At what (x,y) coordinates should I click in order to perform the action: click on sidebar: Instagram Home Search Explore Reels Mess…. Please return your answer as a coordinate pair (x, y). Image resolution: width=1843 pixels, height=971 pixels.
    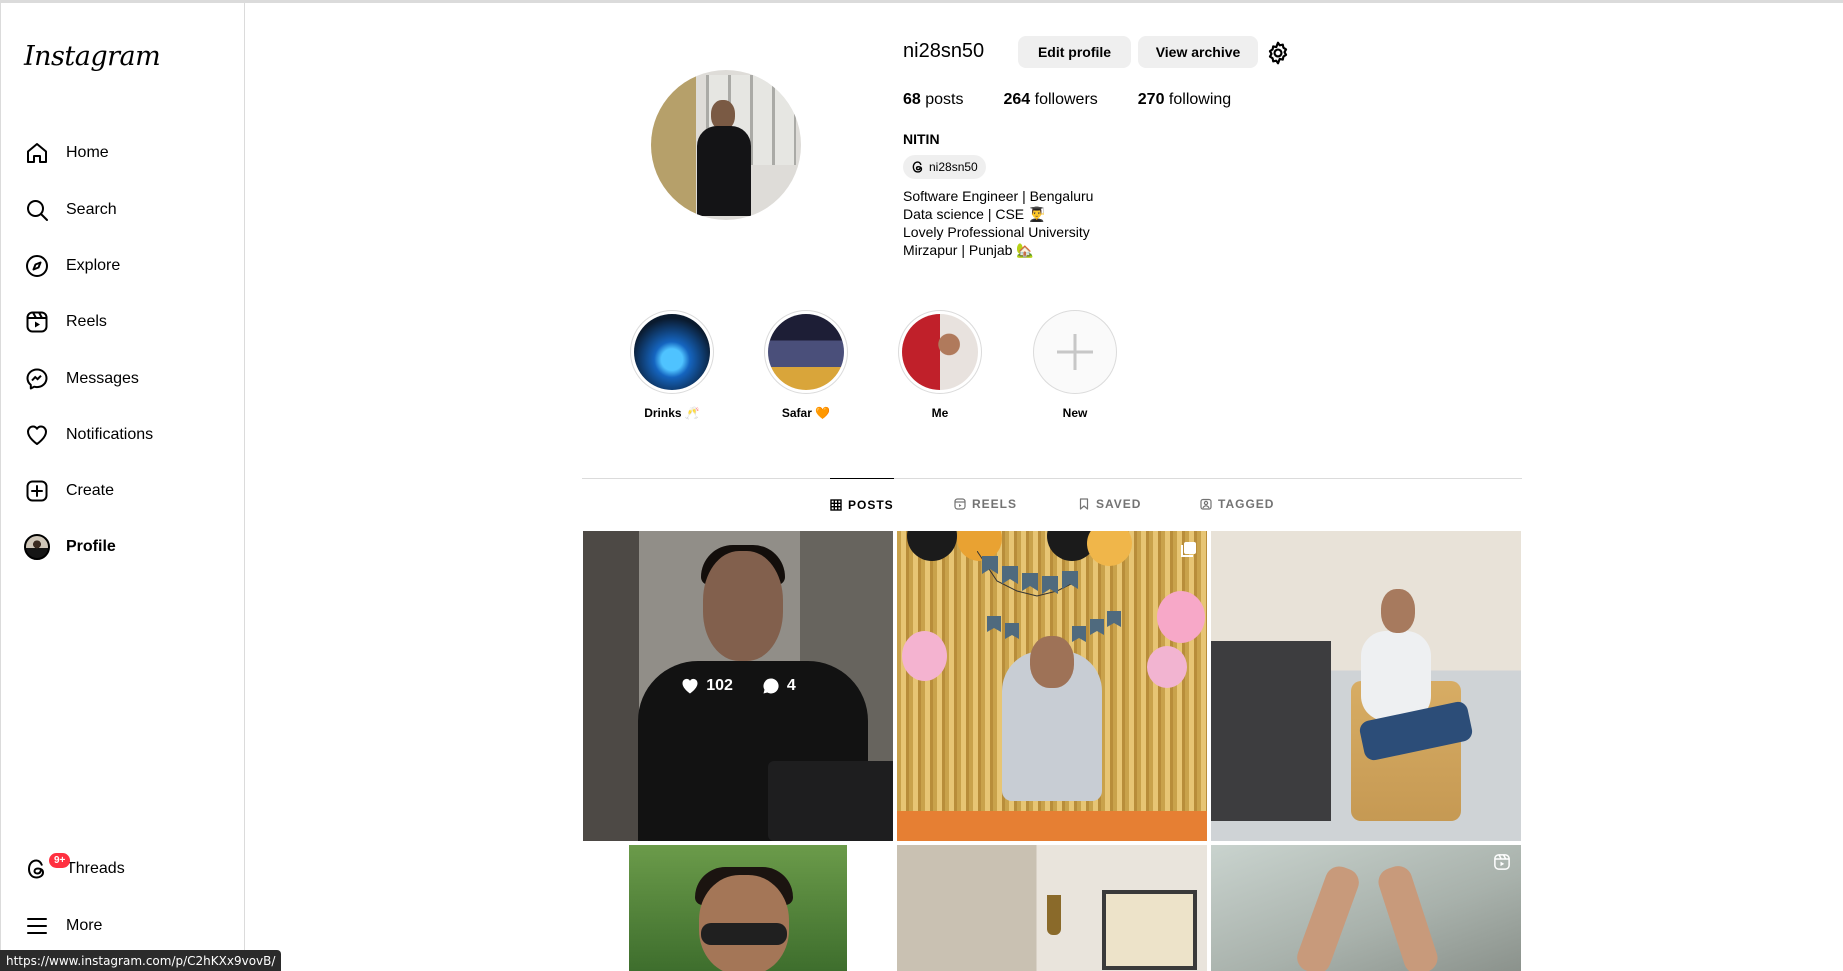
    Looking at the image, I should click on (122, 487).